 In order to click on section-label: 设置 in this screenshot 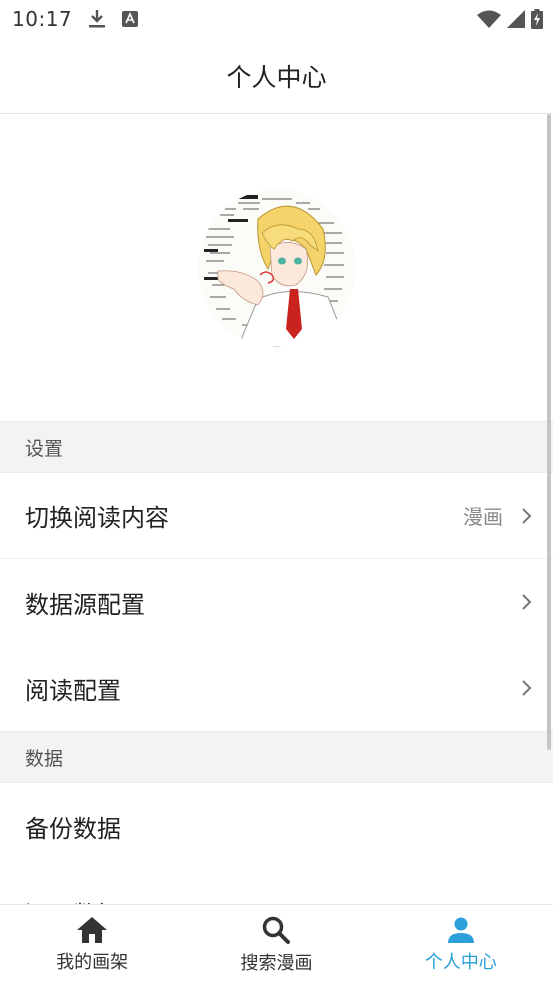, I will do `click(44, 448)`.